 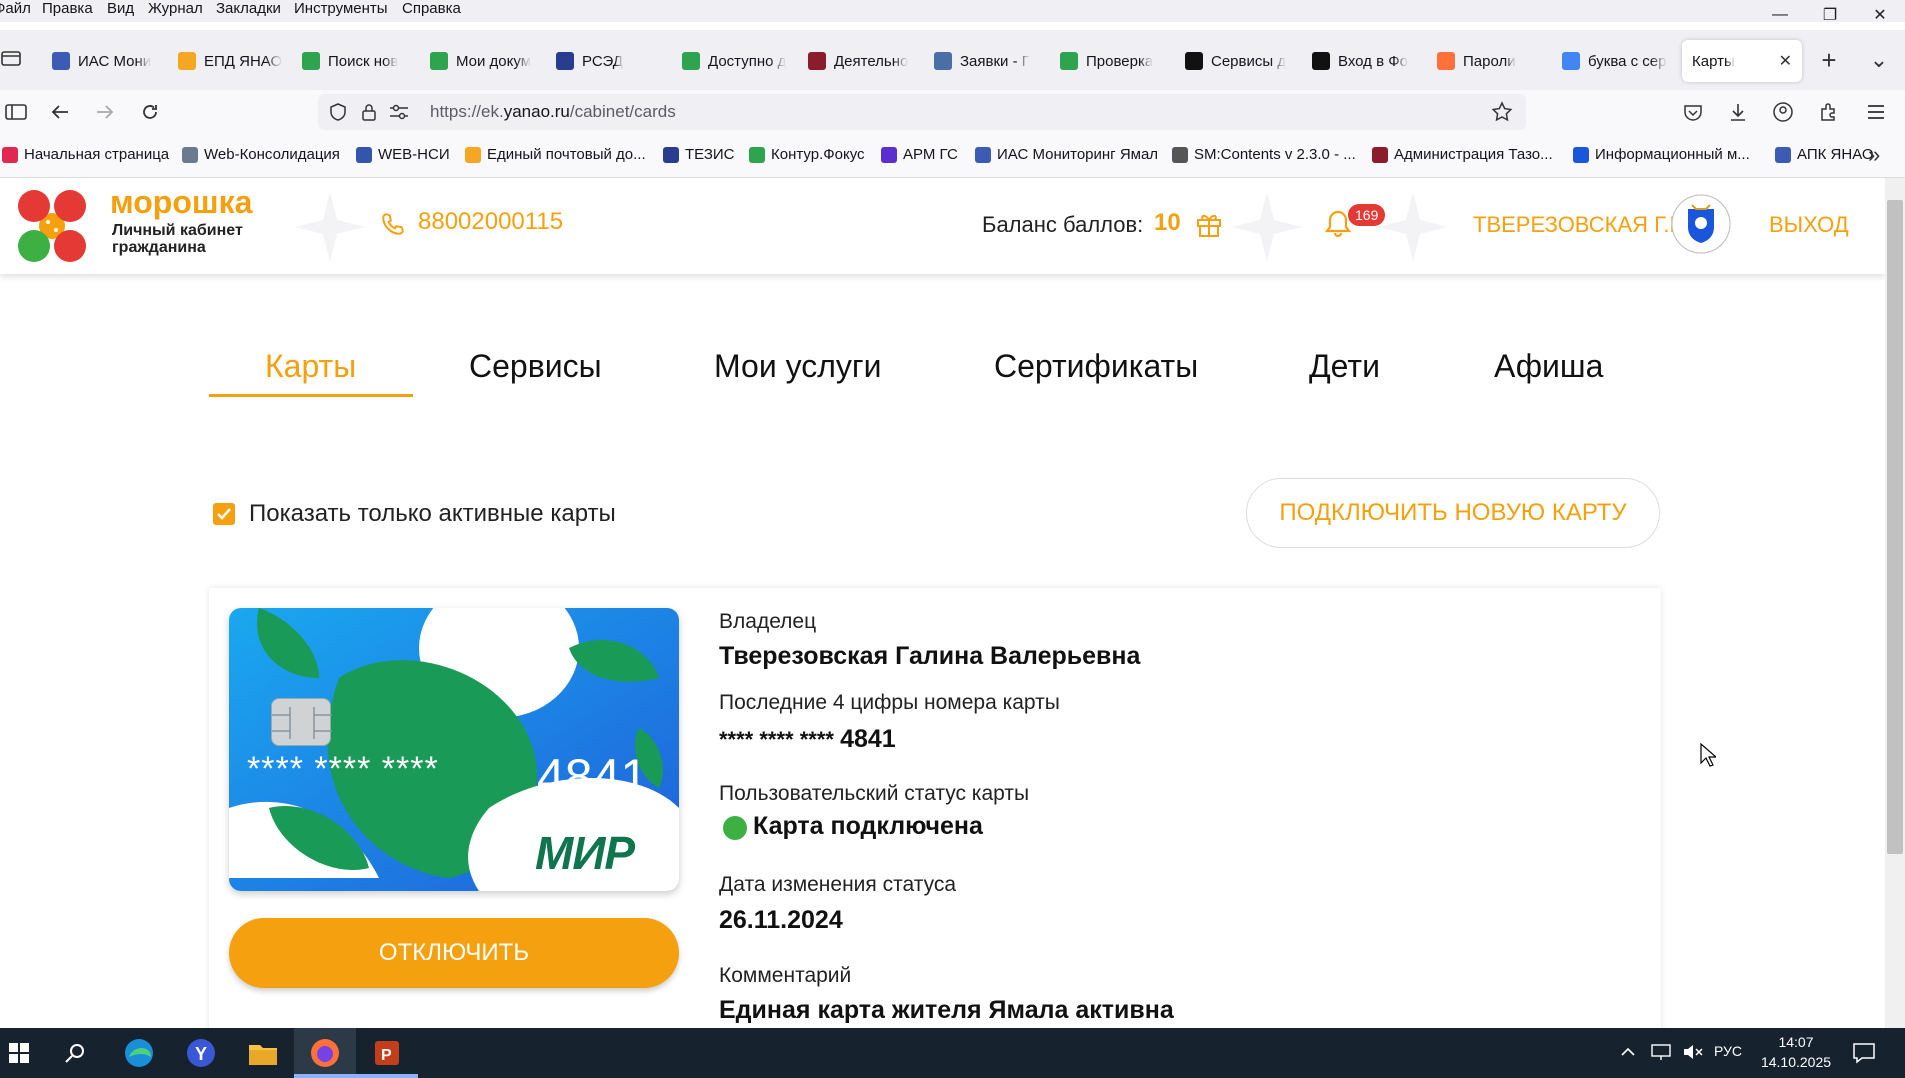 I want to click on bookmark-favicon-icon, so click(x=473, y=154).